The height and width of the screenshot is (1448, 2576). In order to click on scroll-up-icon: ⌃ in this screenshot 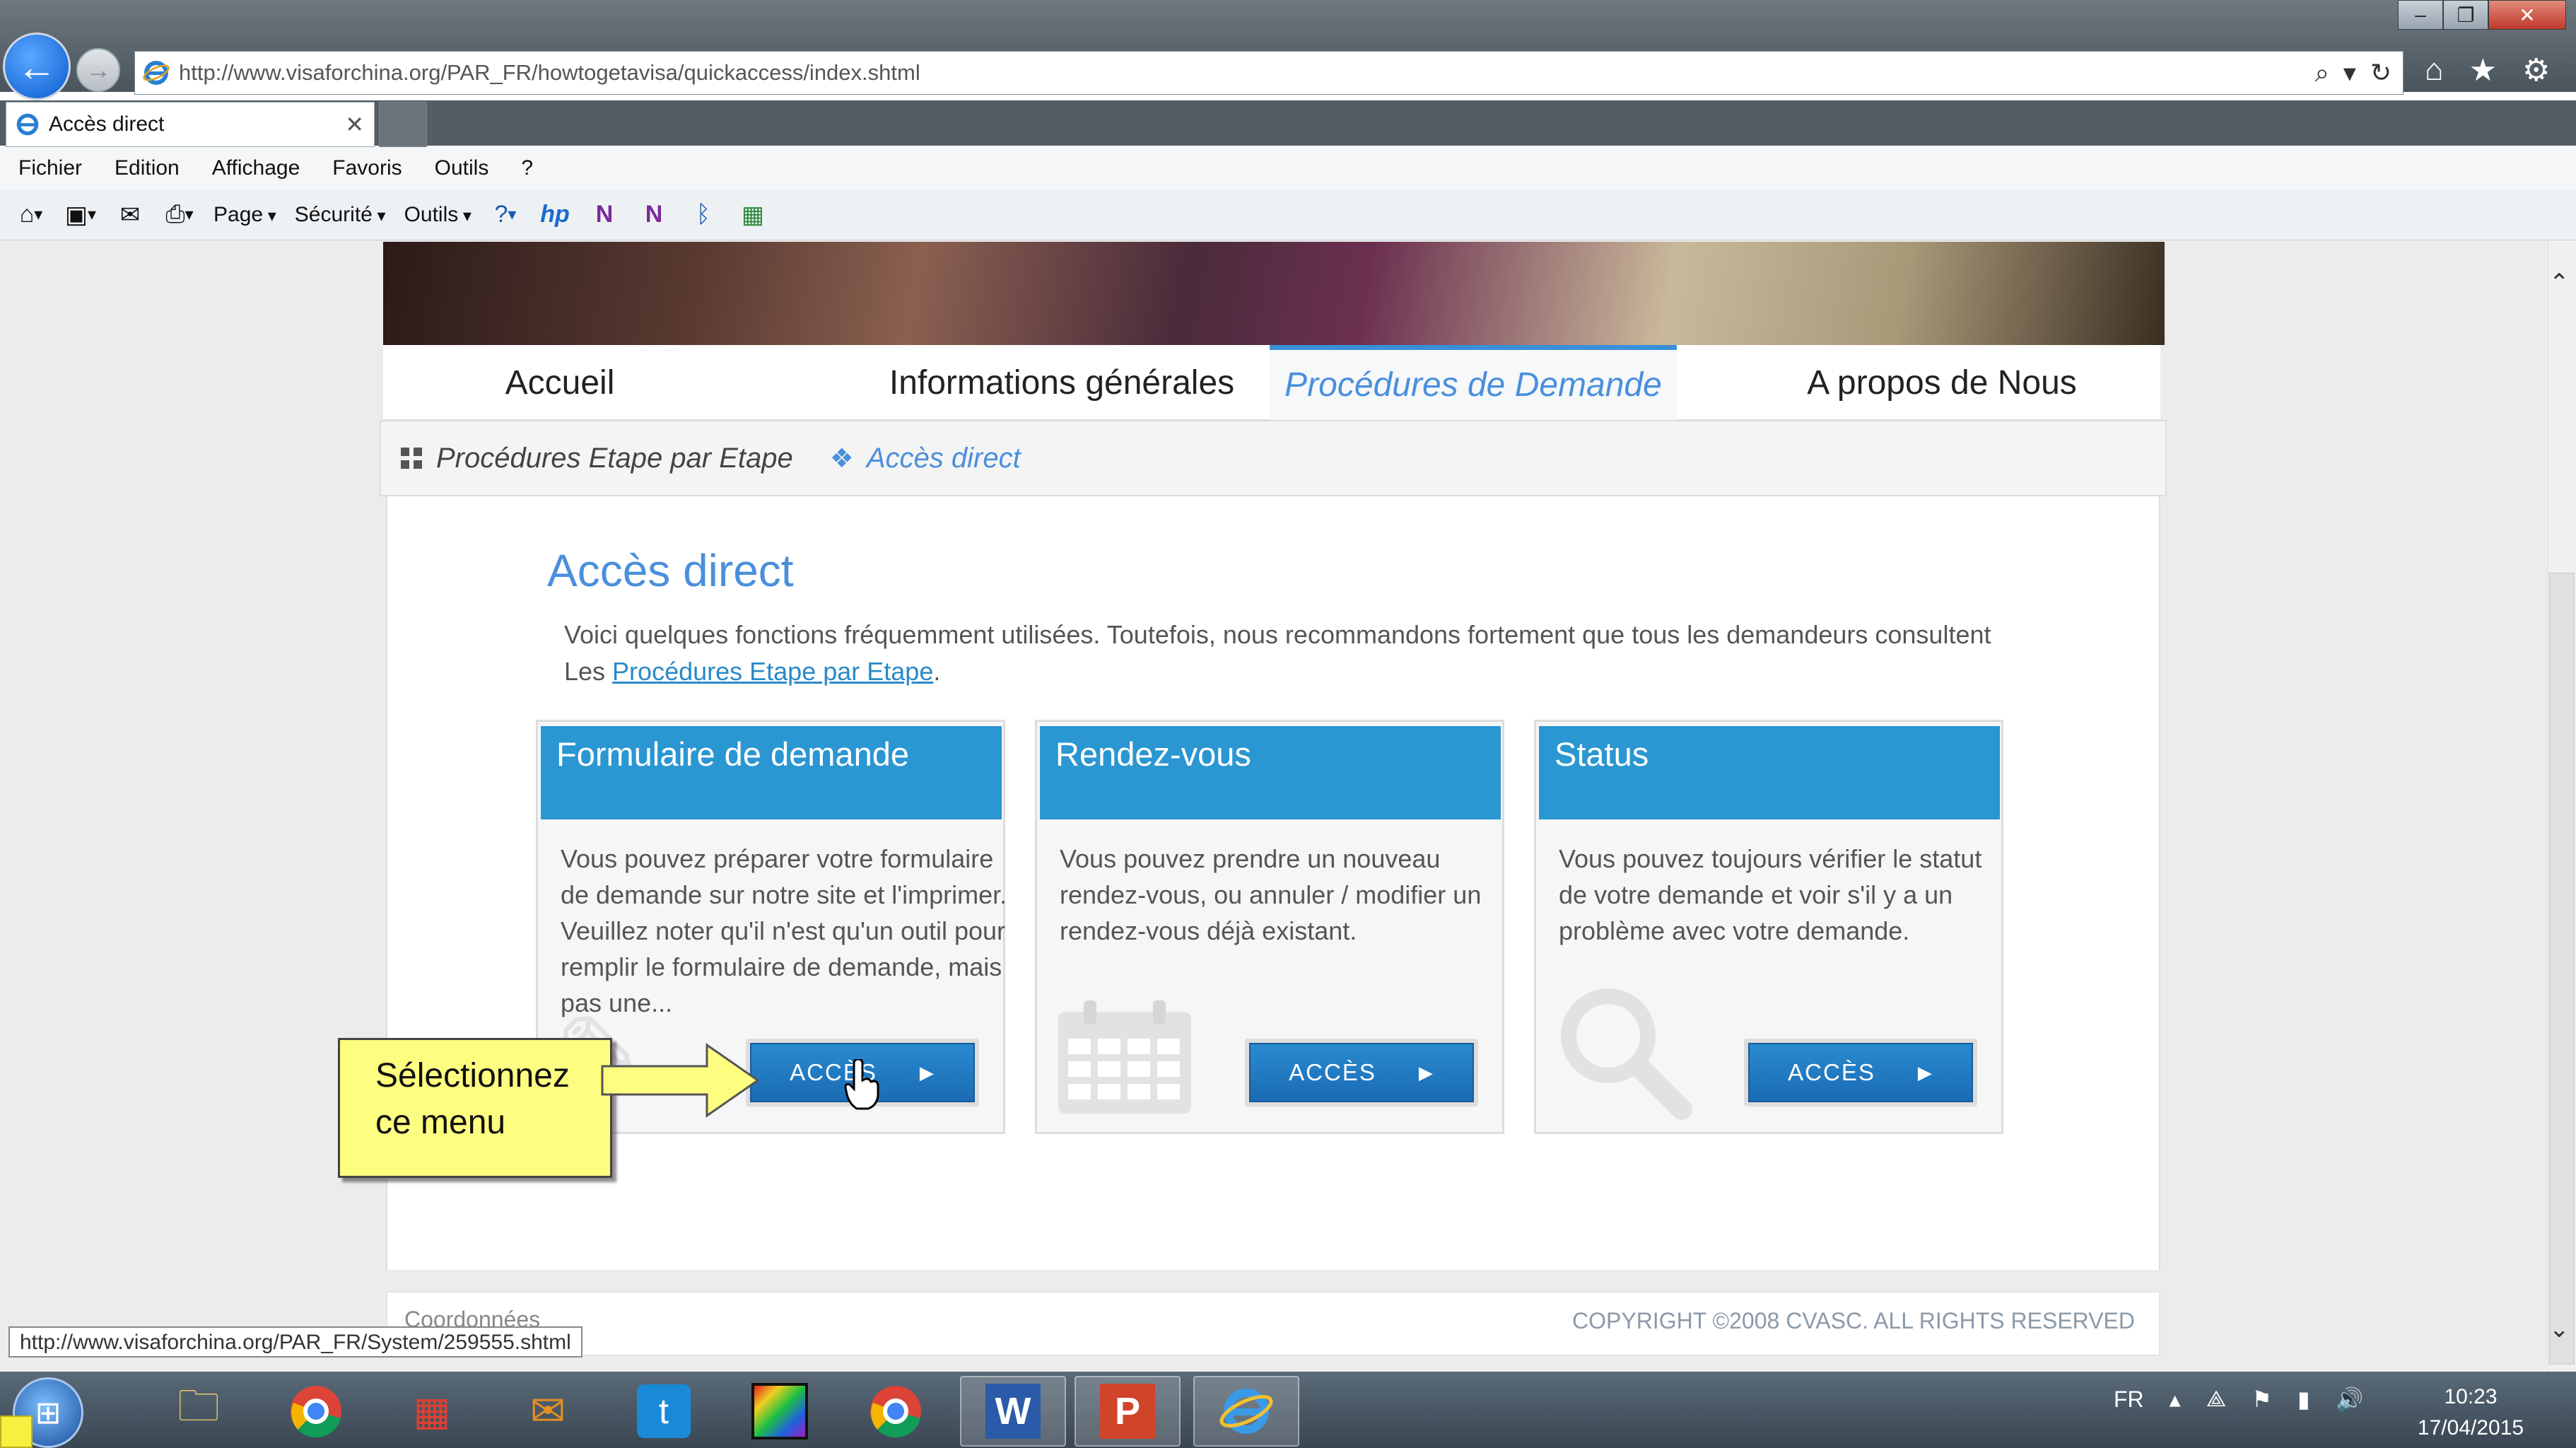, I will do `click(2560, 283)`.